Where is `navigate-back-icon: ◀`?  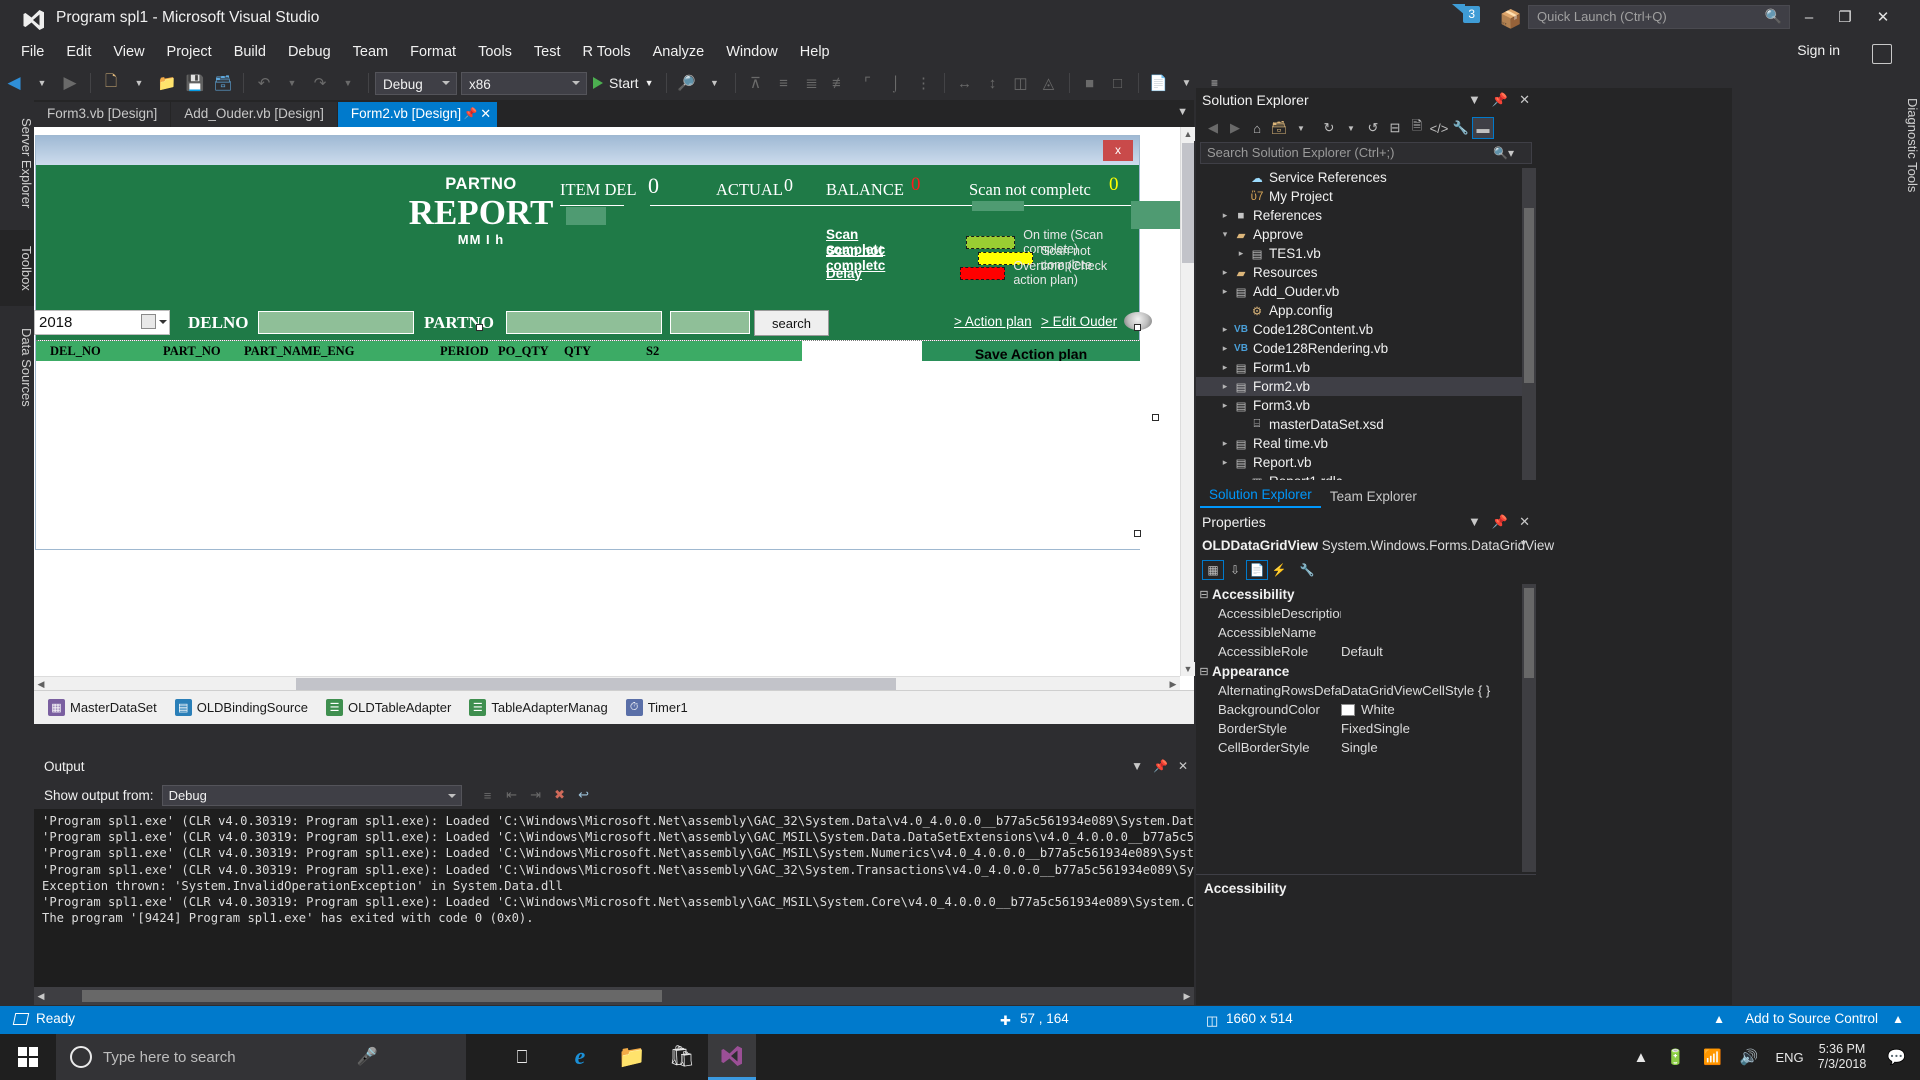
navigate-back-icon: ◀ is located at coordinates (14, 83).